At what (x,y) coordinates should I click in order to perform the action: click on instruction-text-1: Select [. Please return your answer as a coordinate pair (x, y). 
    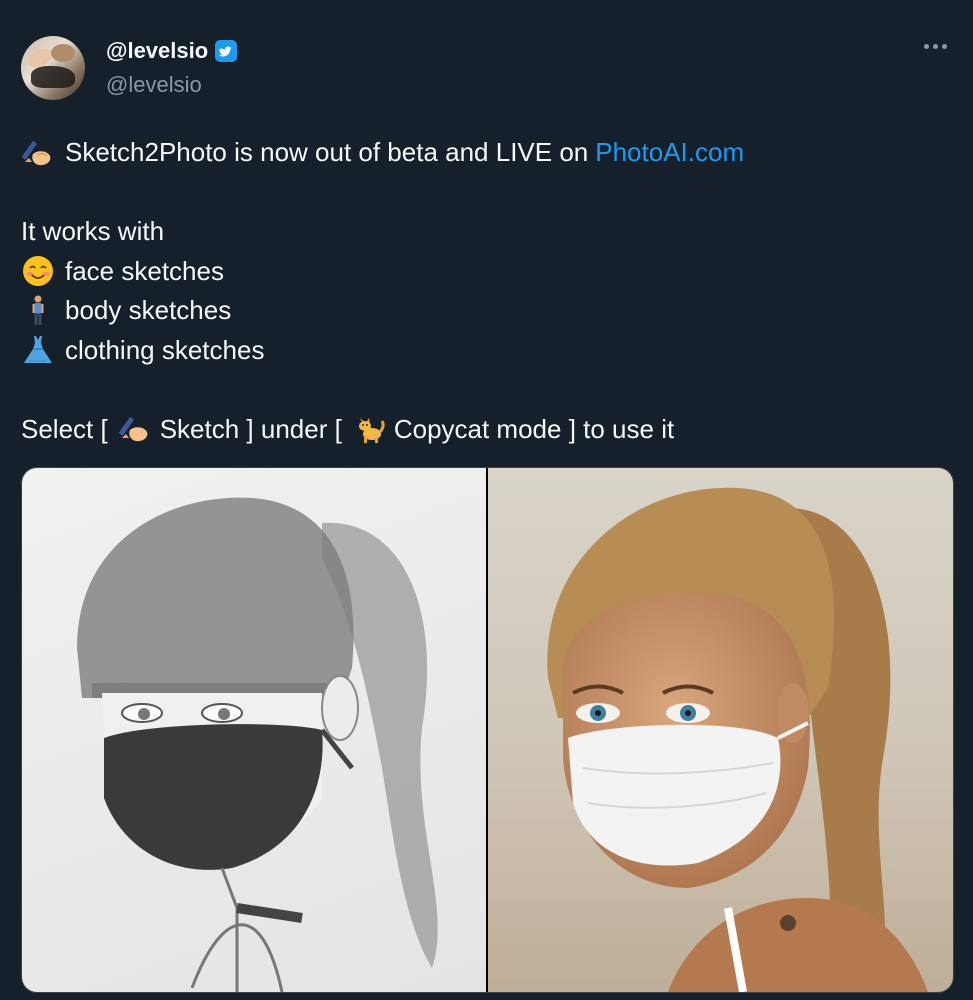
    Looking at the image, I should click on (64, 428).